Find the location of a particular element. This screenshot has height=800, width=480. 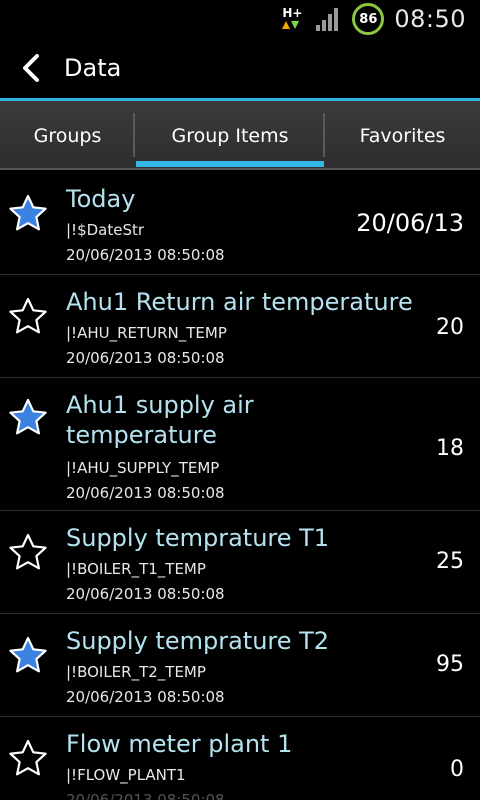

network-activity-icon: H+ is located at coordinates (291, 19).